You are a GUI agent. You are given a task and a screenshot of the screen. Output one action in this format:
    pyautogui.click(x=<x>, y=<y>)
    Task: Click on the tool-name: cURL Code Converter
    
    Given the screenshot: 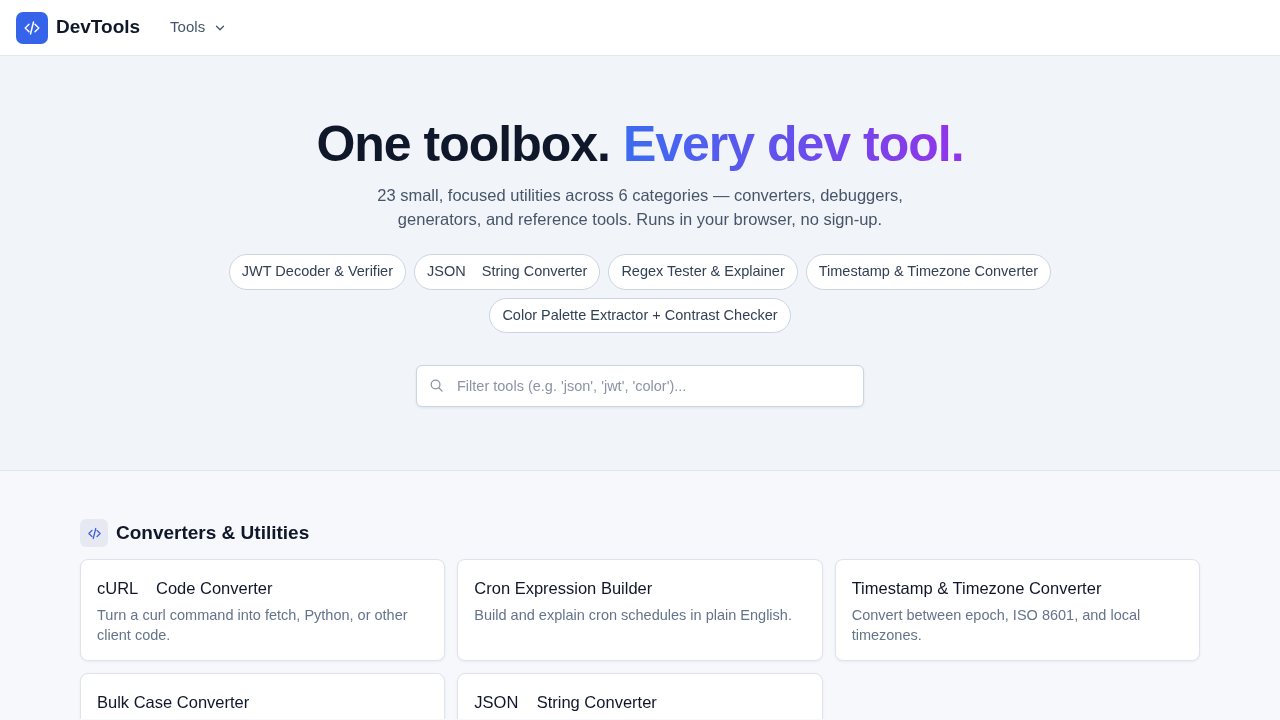 What is the action you would take?
    pyautogui.click(x=185, y=588)
    